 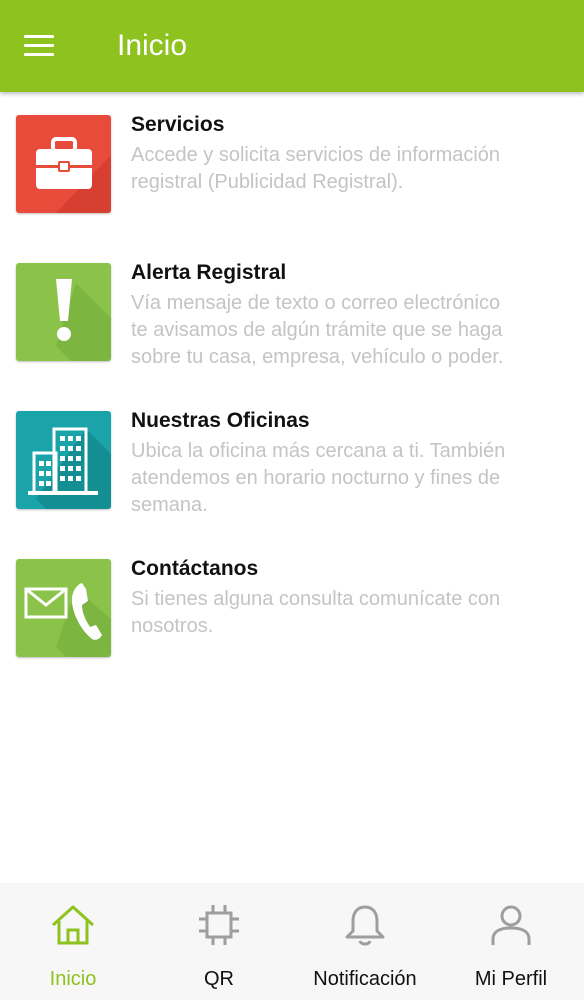 What do you see at coordinates (63, 608) in the screenshot?
I see `envelope-phone-icon` at bounding box center [63, 608].